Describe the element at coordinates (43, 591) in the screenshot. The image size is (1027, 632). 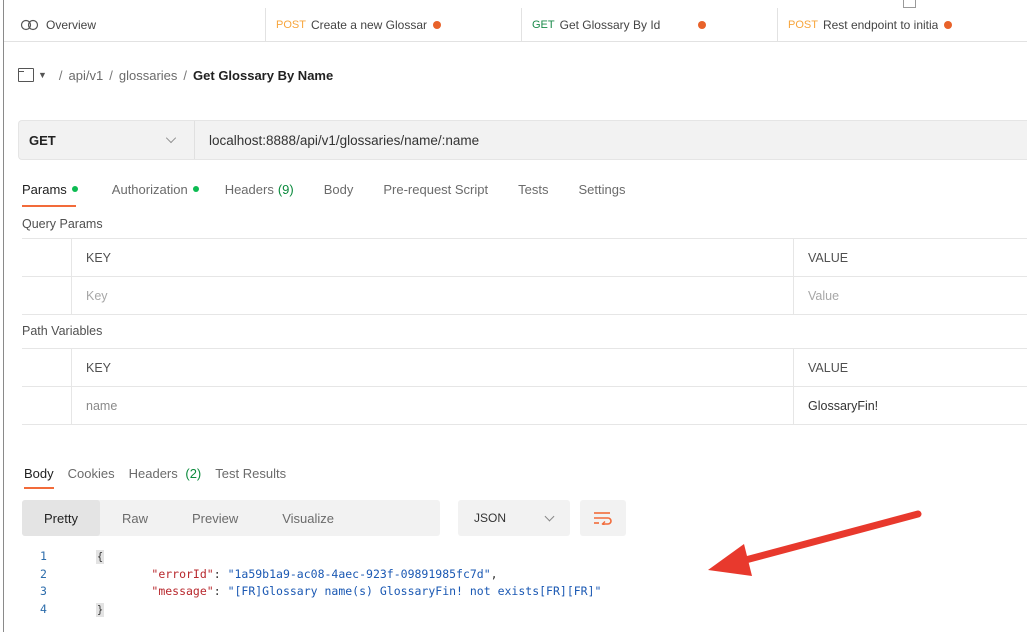
I see `line-number: 3` at that location.